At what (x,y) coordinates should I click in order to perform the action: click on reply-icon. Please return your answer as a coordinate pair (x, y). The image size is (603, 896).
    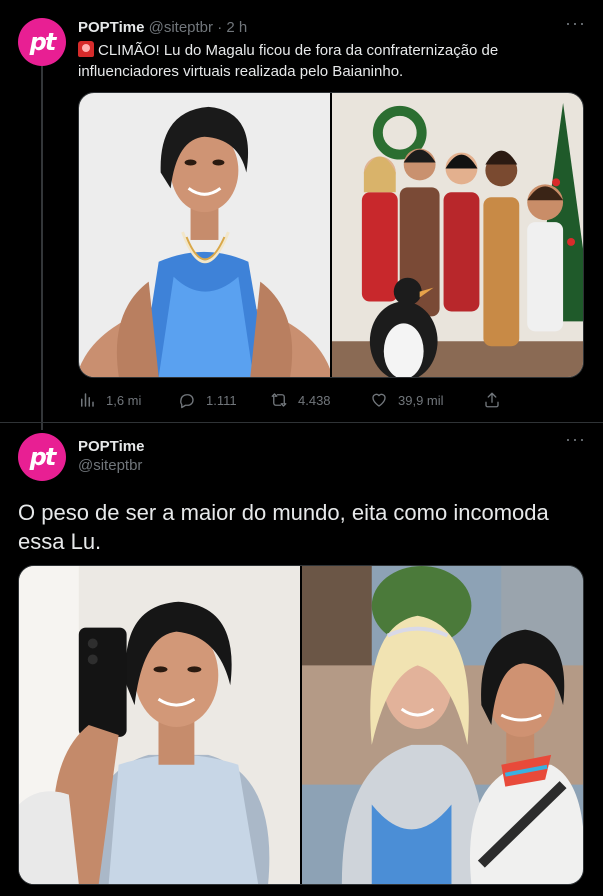
    Looking at the image, I should click on (187, 401).